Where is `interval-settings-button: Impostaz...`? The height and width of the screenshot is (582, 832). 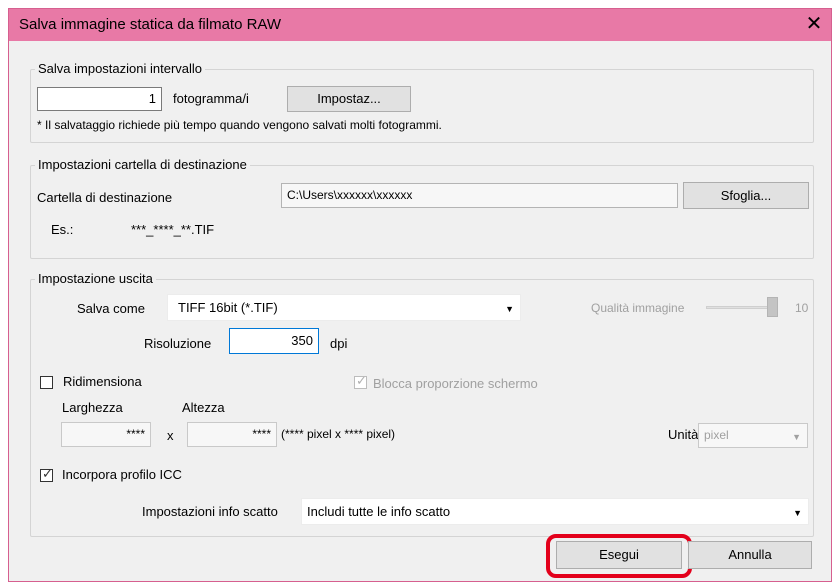
interval-settings-button: Impostaz... is located at coordinates (349, 99).